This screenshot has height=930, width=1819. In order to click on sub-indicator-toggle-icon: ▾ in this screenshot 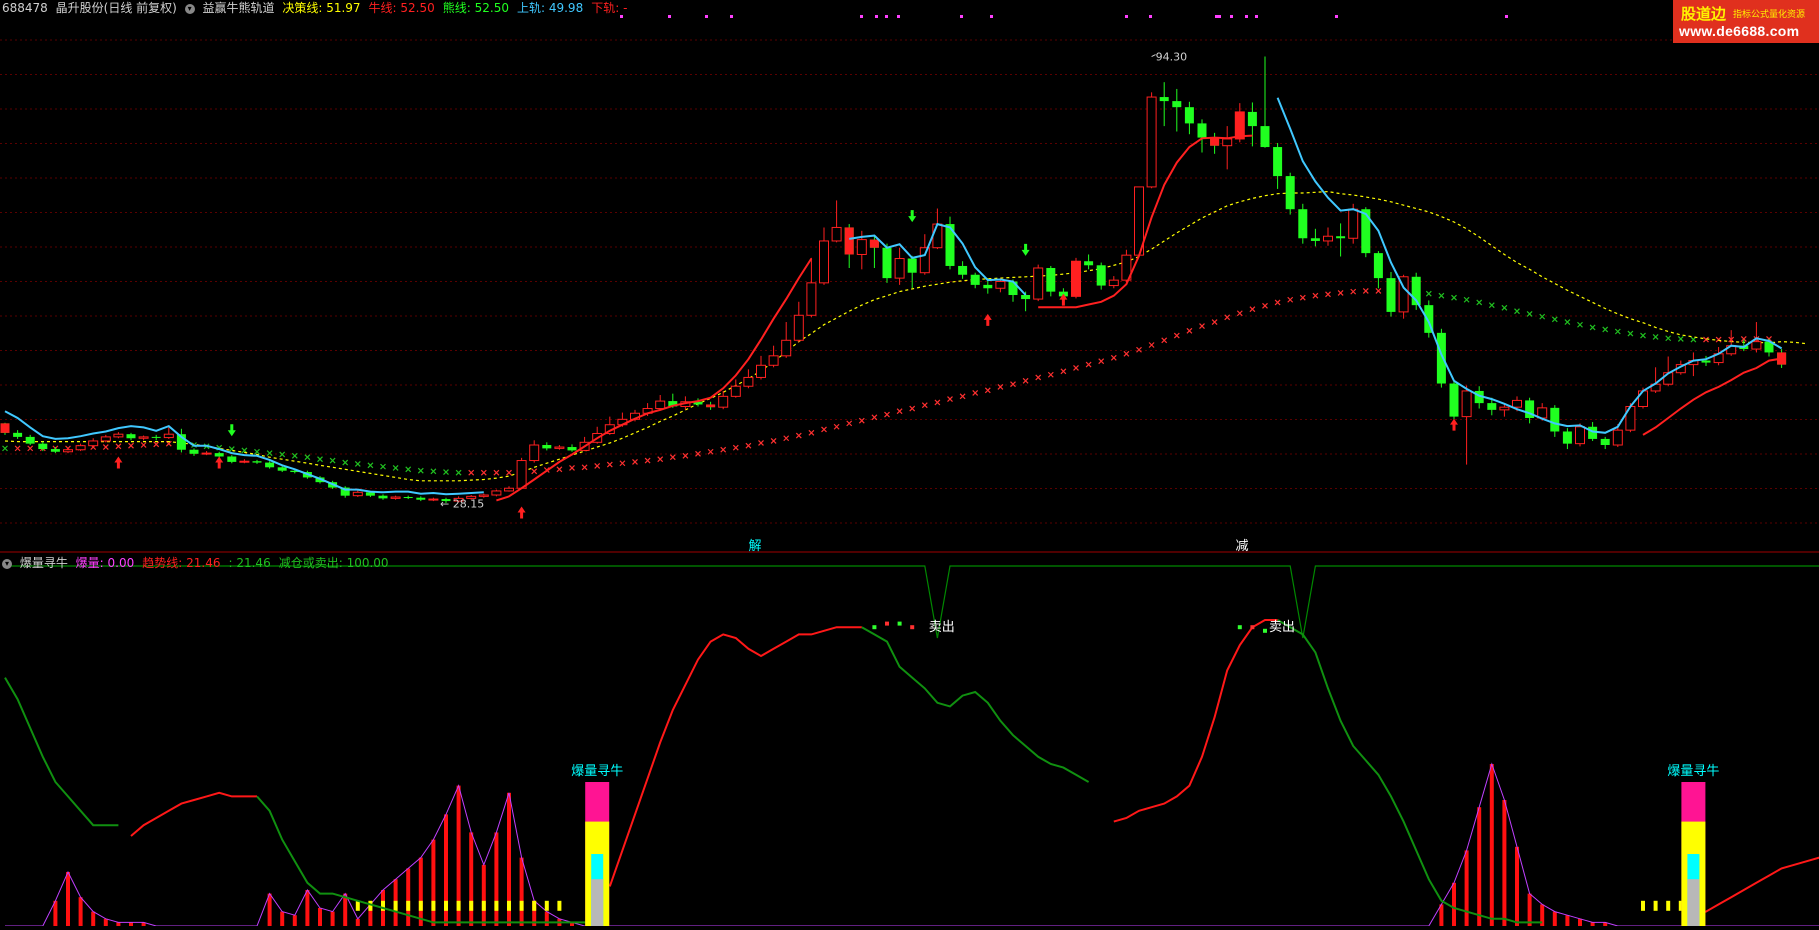, I will do `click(7, 563)`.